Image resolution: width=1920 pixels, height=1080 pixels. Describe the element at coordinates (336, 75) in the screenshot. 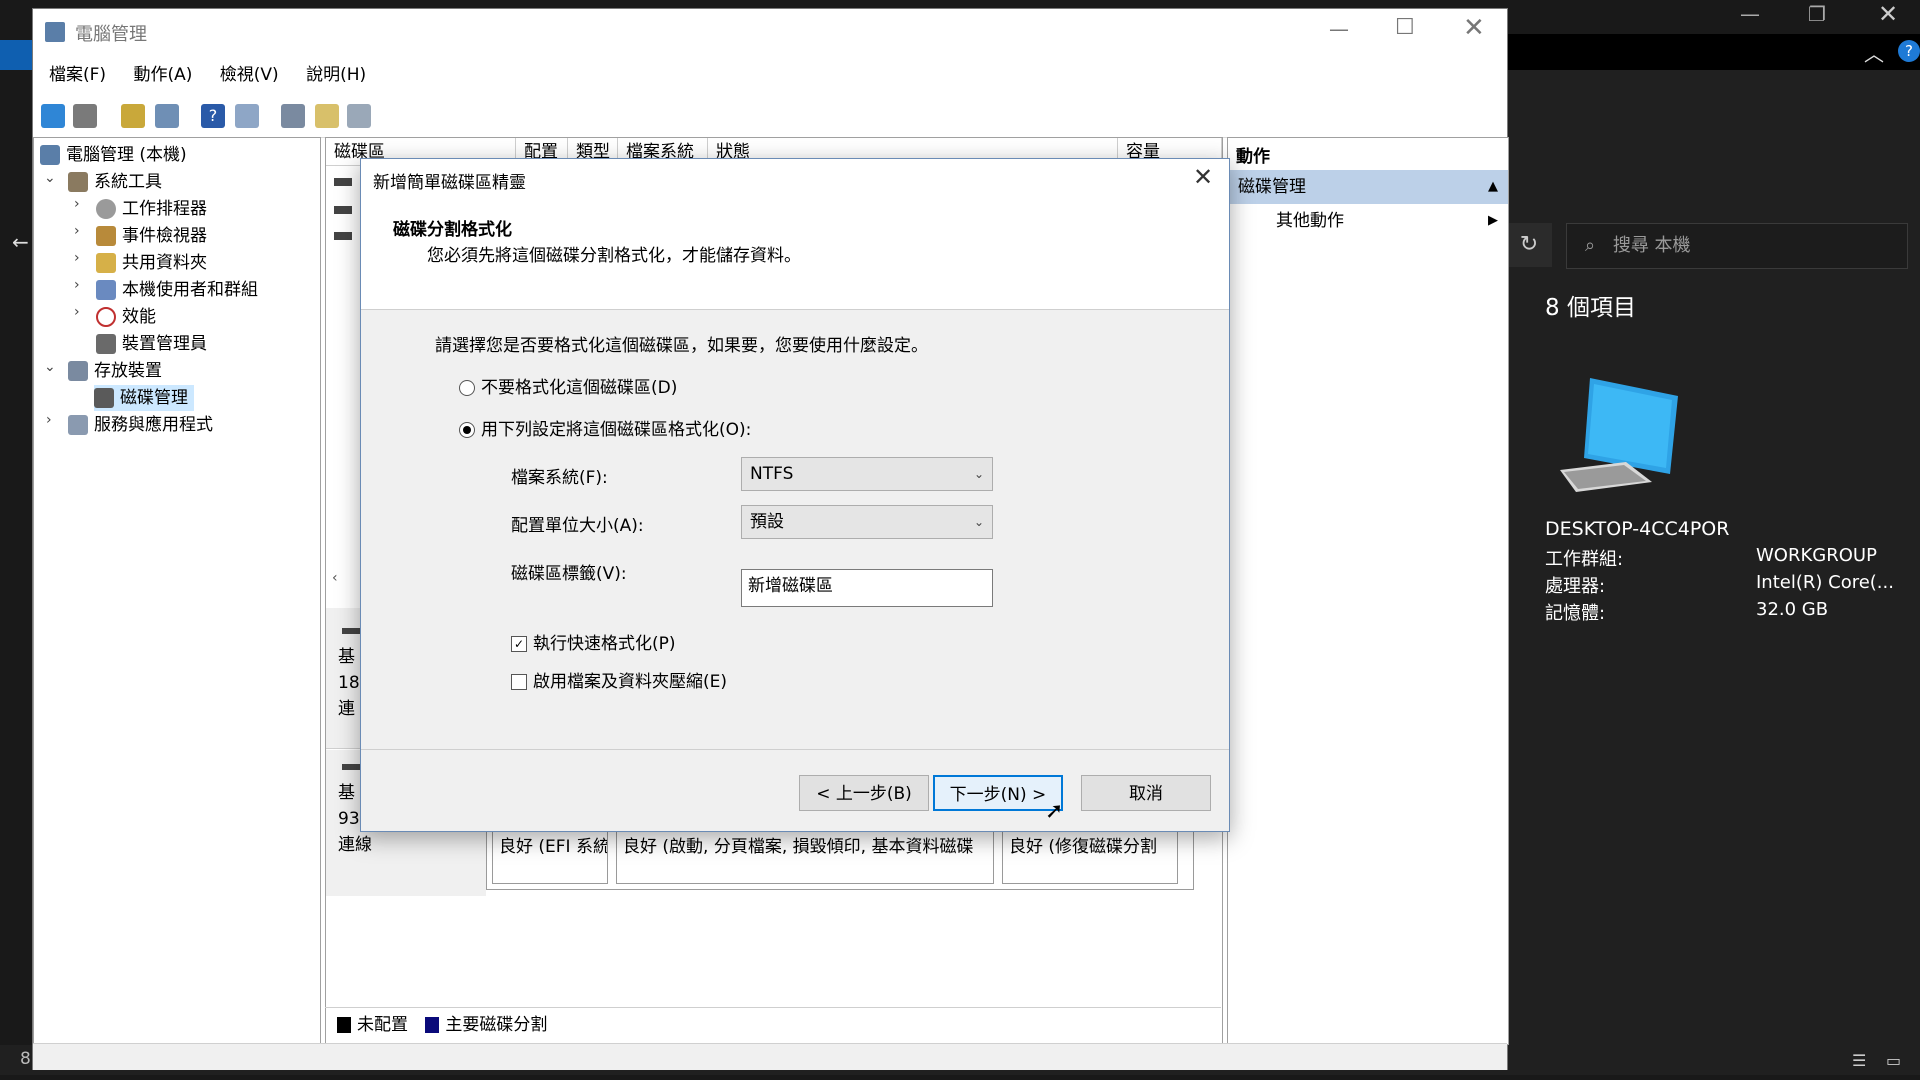

I see `menu-help: 說明(H)` at that location.